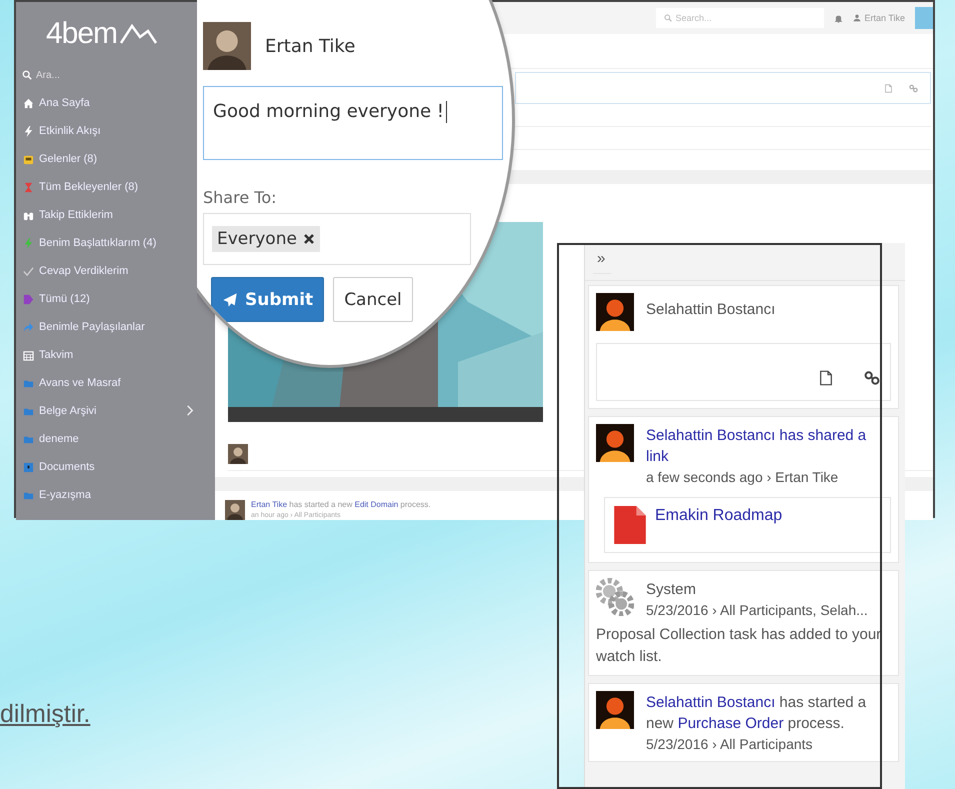  What do you see at coordinates (376, 504) in the screenshot?
I see `link: Edit Domain` at bounding box center [376, 504].